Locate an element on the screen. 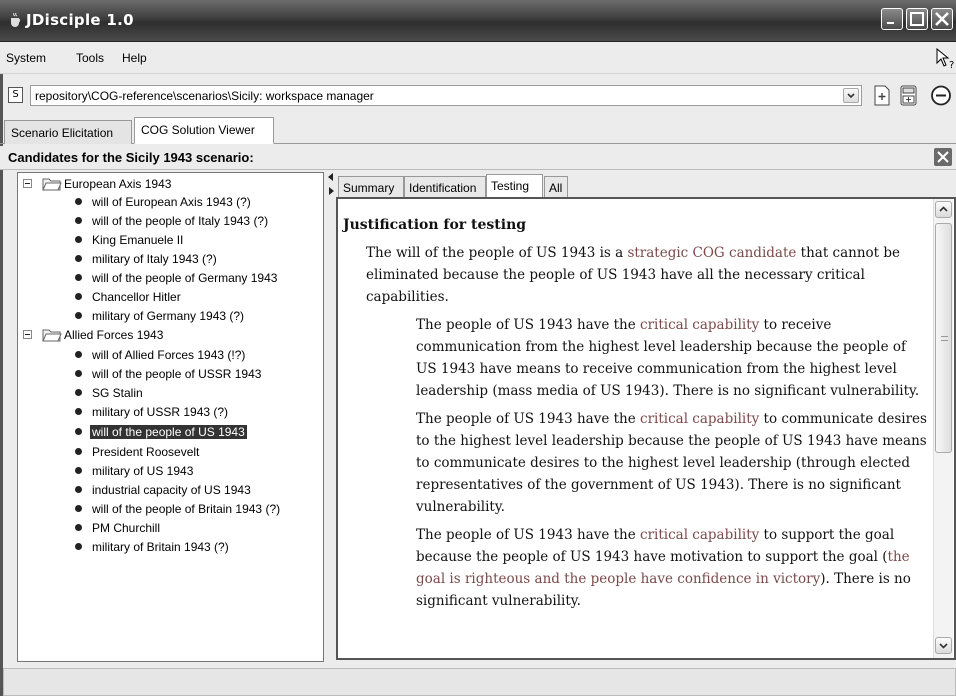 This screenshot has height=696, width=956. tab-cog-solution-viewer: COG Solution Viewer is located at coordinates (204, 130).